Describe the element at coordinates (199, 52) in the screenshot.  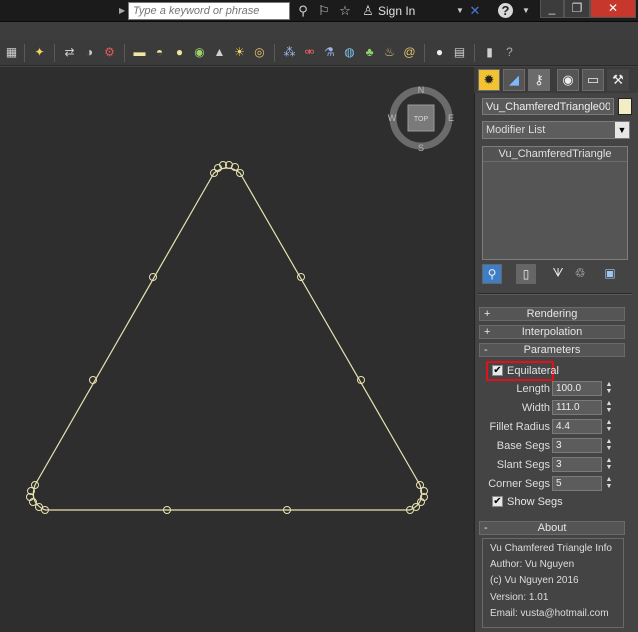
I see `teapot-icon: ◉` at that location.